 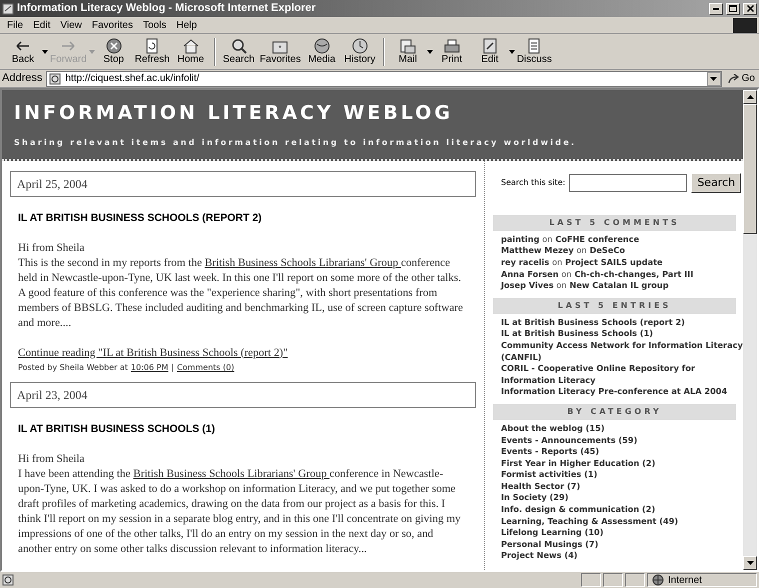 What do you see at coordinates (618, 440) in the screenshot?
I see `category-link: Events - Announcements (59)` at bounding box center [618, 440].